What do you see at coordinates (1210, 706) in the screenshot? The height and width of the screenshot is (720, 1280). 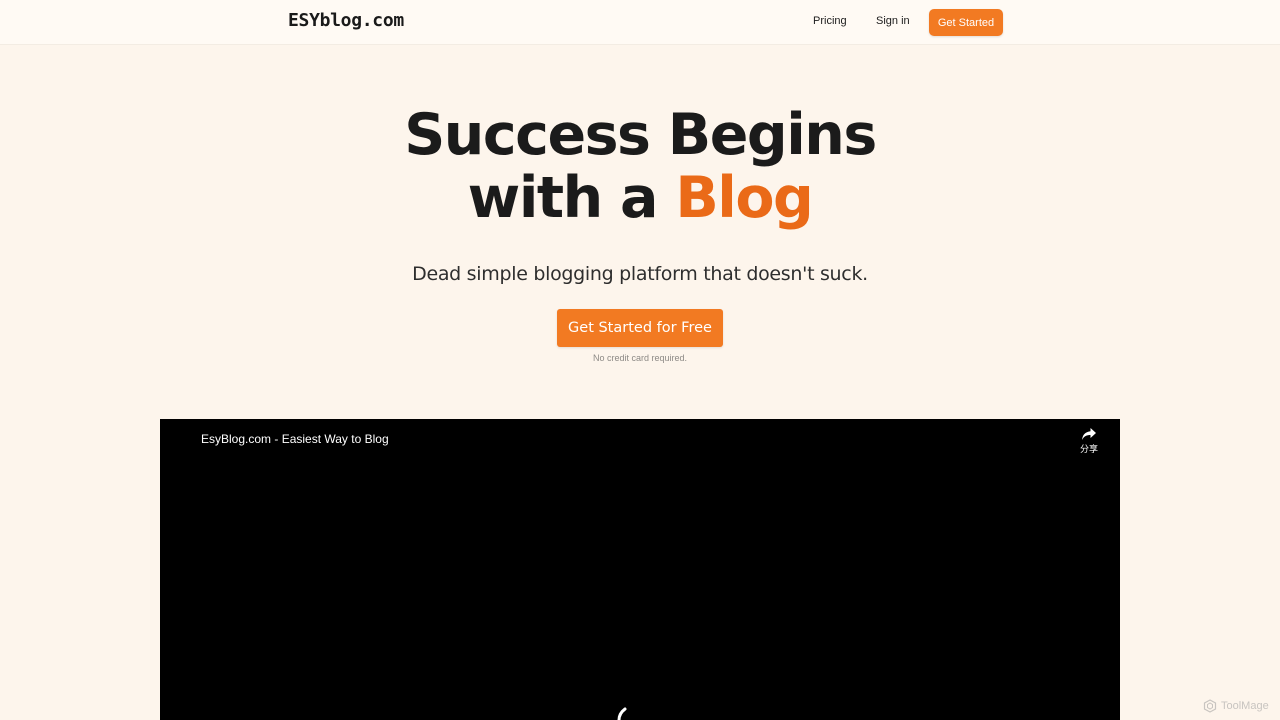 I see `toolmage-logo-icon` at bounding box center [1210, 706].